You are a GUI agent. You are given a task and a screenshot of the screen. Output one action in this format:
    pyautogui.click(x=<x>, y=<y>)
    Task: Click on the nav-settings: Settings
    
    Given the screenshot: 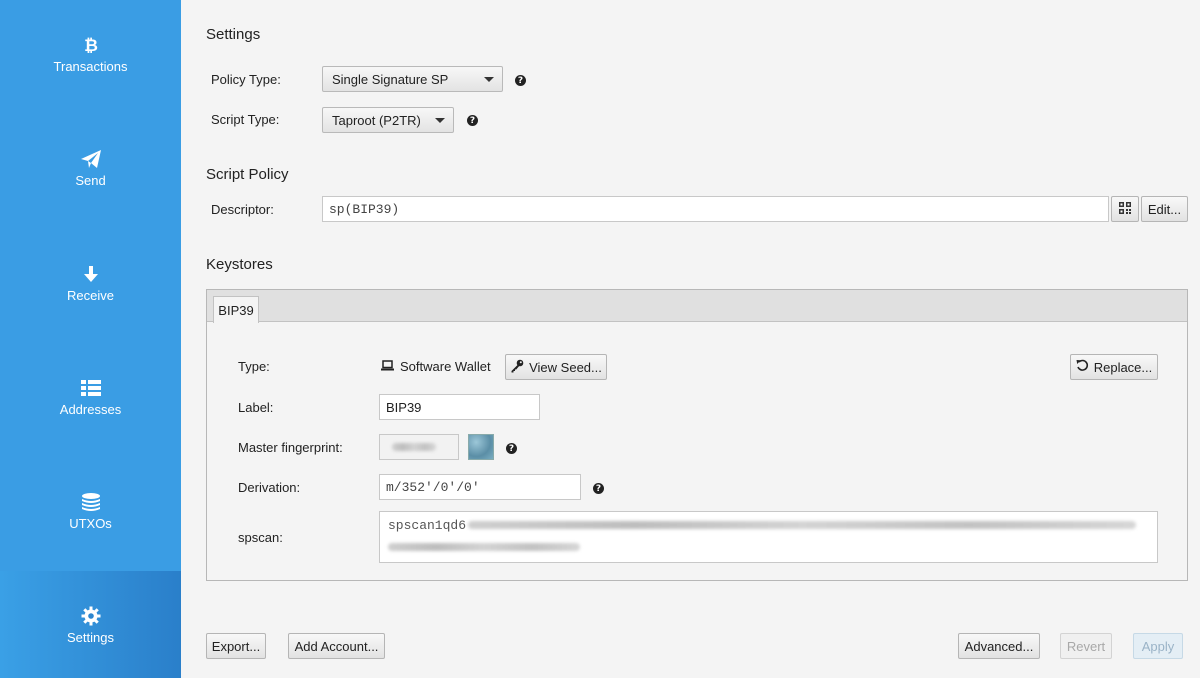 What is the action you would take?
    pyautogui.click(x=90, y=624)
    